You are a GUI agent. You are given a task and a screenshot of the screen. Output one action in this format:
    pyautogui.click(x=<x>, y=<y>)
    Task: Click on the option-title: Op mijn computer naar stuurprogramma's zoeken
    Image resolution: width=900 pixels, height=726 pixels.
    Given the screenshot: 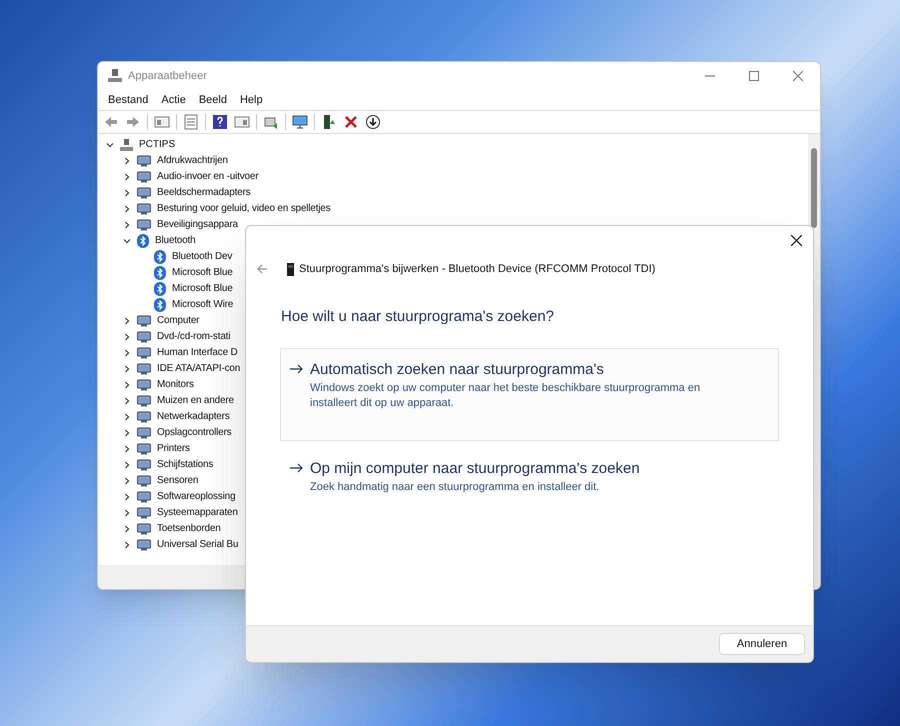 What is the action you would take?
    pyautogui.click(x=475, y=468)
    